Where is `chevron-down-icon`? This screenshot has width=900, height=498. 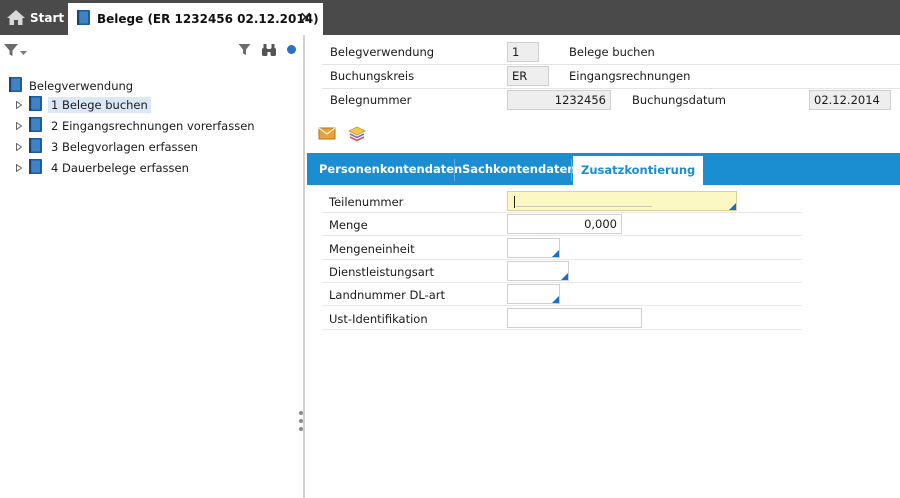 chevron-down-icon is located at coordinates (23, 52).